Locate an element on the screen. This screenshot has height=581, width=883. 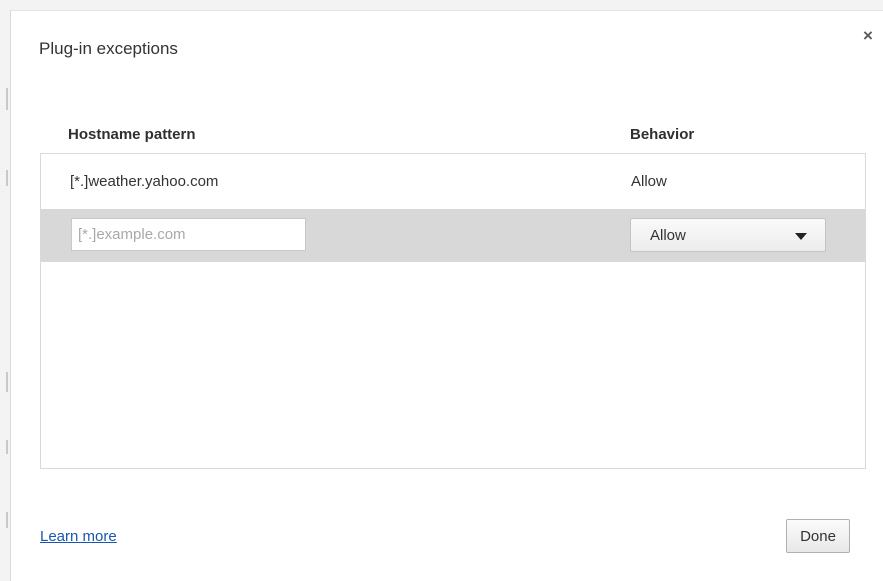
behavior-select-value: Allow is located at coordinates (668, 235).